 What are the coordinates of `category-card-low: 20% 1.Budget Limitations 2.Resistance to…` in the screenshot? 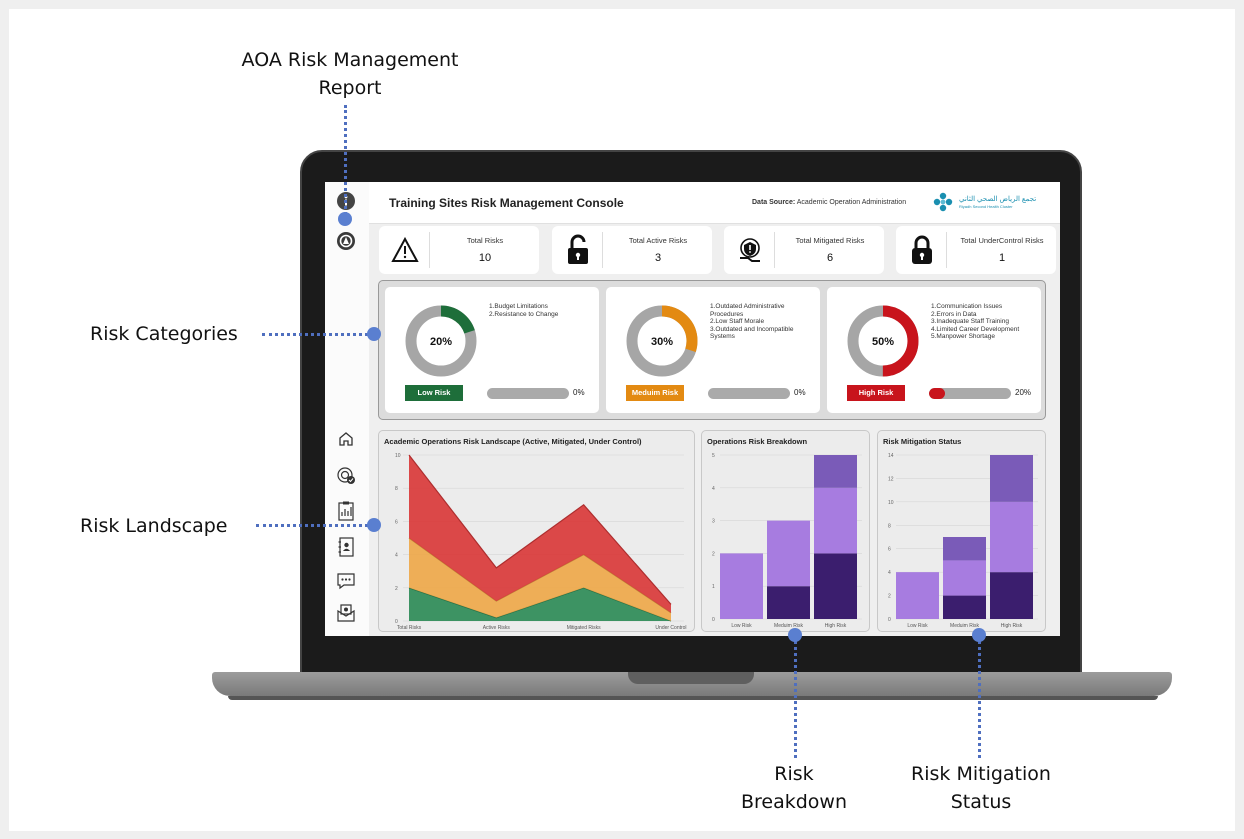 It's located at (492, 350).